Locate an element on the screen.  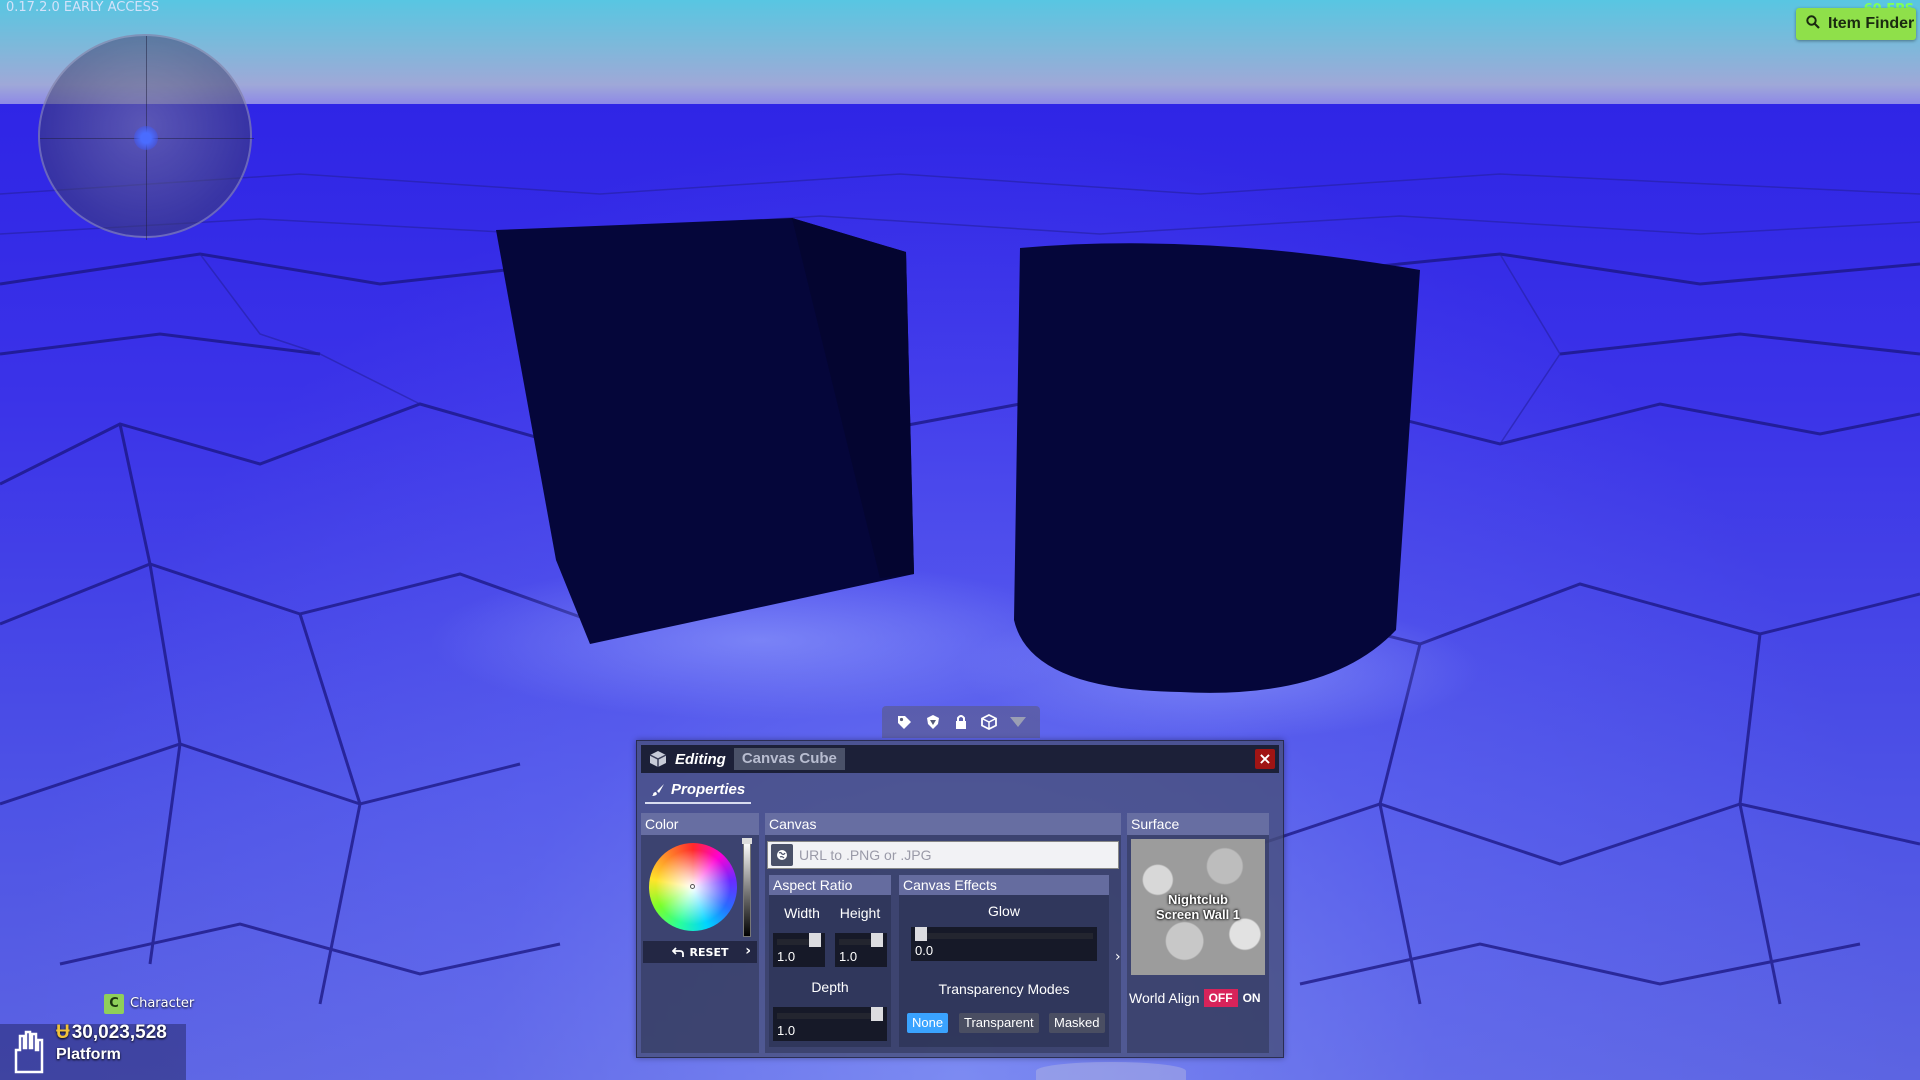
editor-title: Editing is located at coordinates (700, 759).